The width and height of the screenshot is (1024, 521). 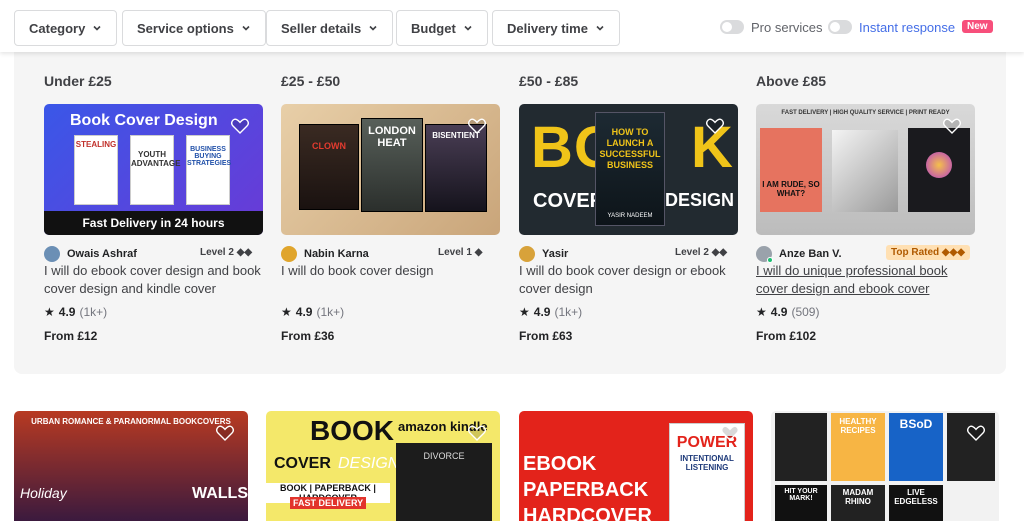 What do you see at coordinates (96, 170) in the screenshot?
I see `book-image: STEALING` at bounding box center [96, 170].